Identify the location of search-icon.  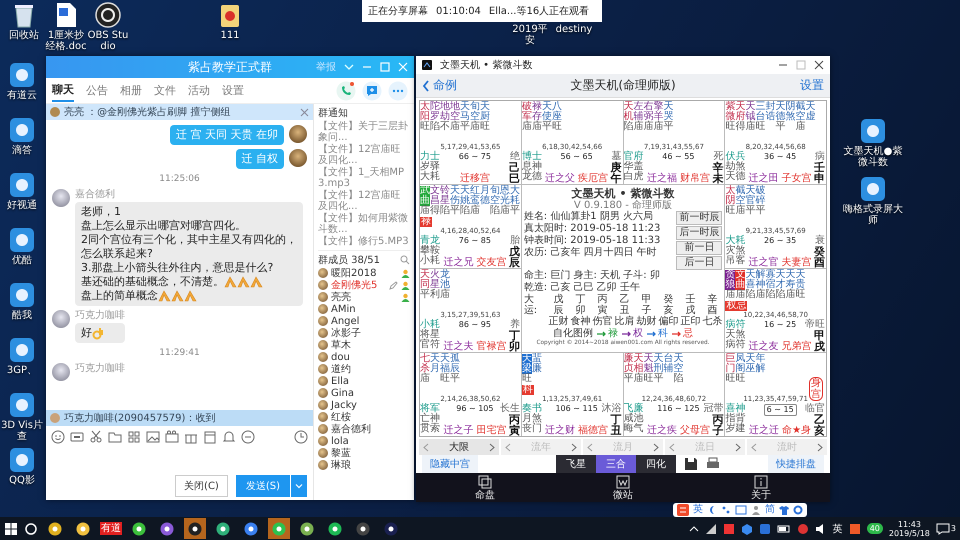
(31, 529).